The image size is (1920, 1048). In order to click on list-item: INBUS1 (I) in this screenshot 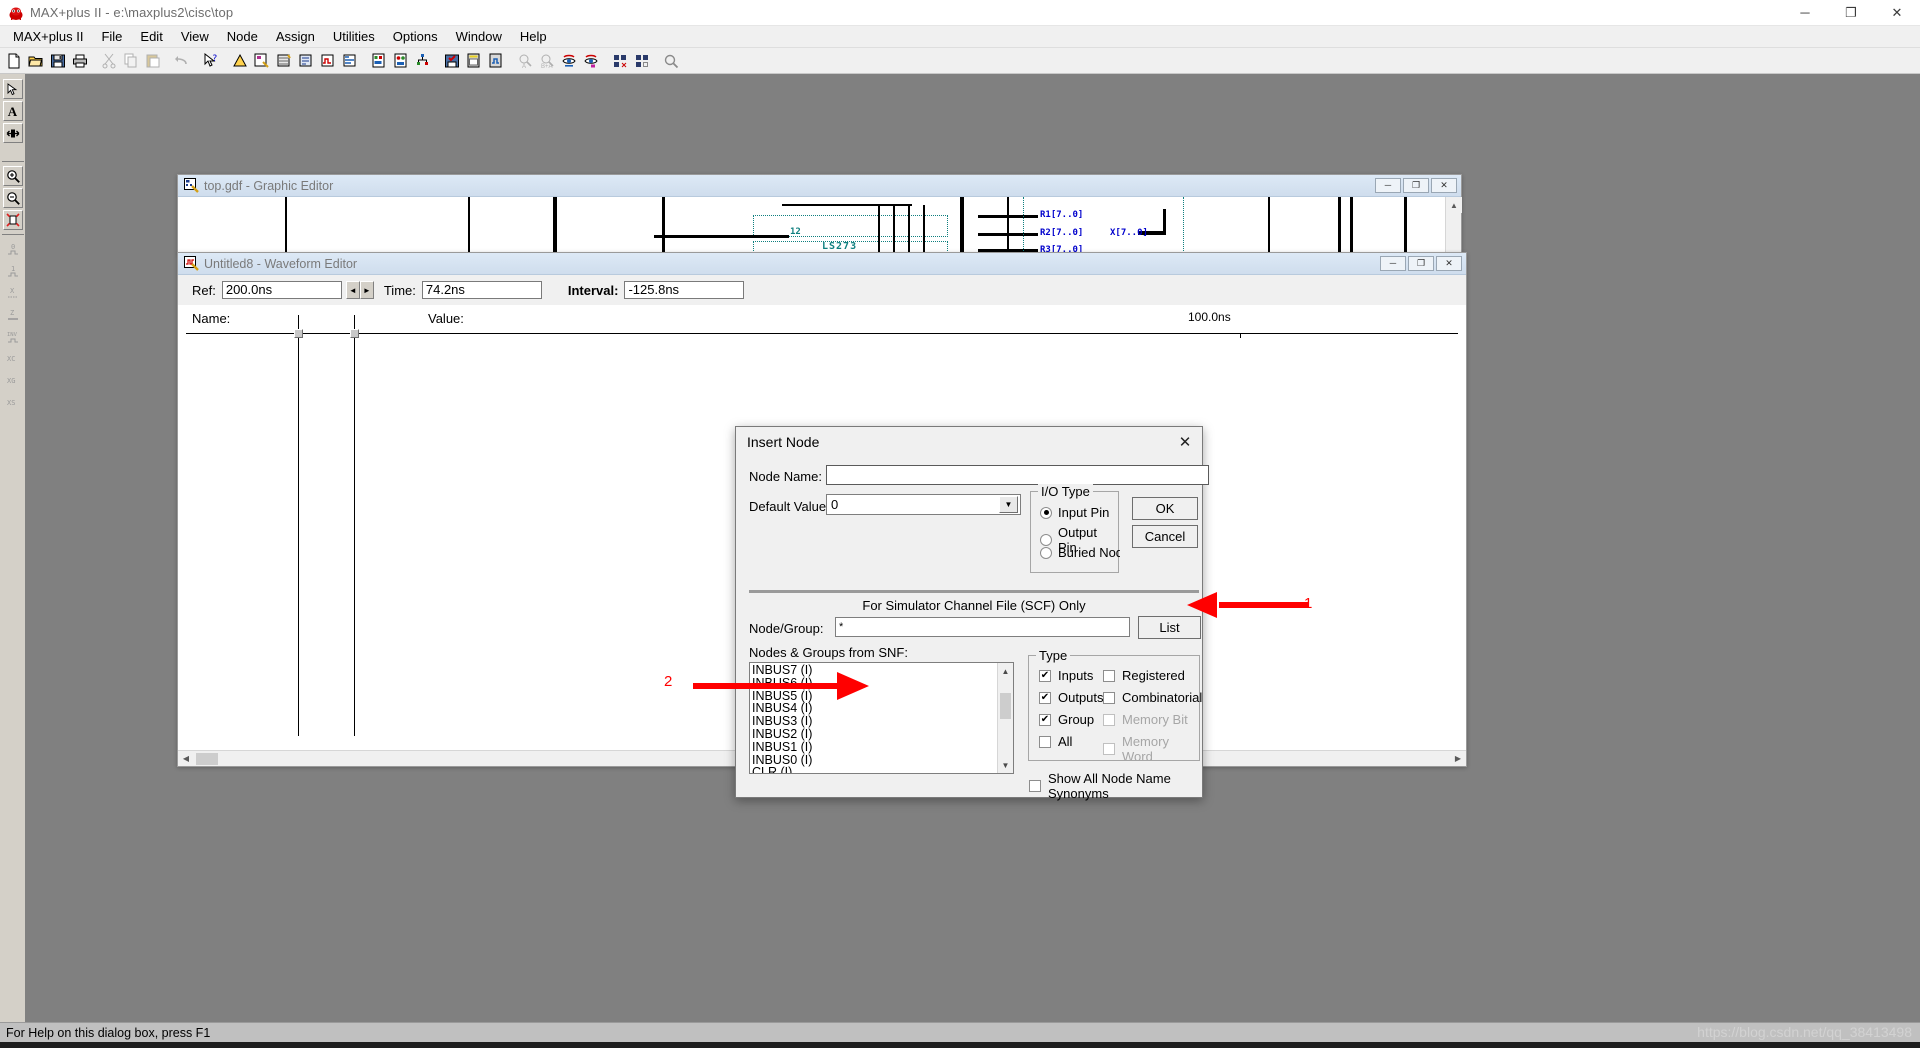, I will do `click(874, 747)`.